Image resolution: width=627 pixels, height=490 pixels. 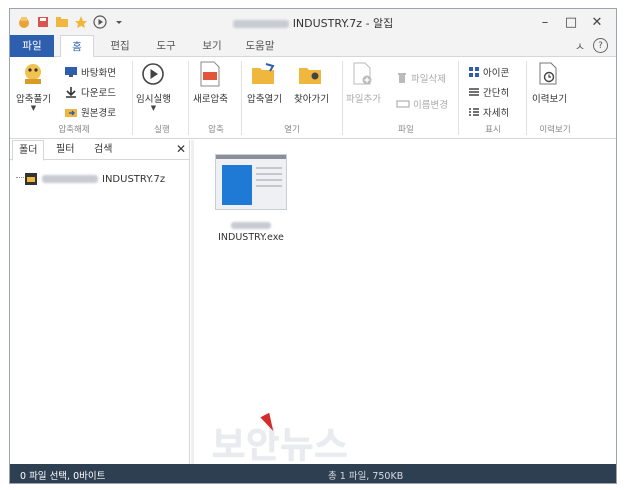 I want to click on tree-connector, so click(x=20, y=177).